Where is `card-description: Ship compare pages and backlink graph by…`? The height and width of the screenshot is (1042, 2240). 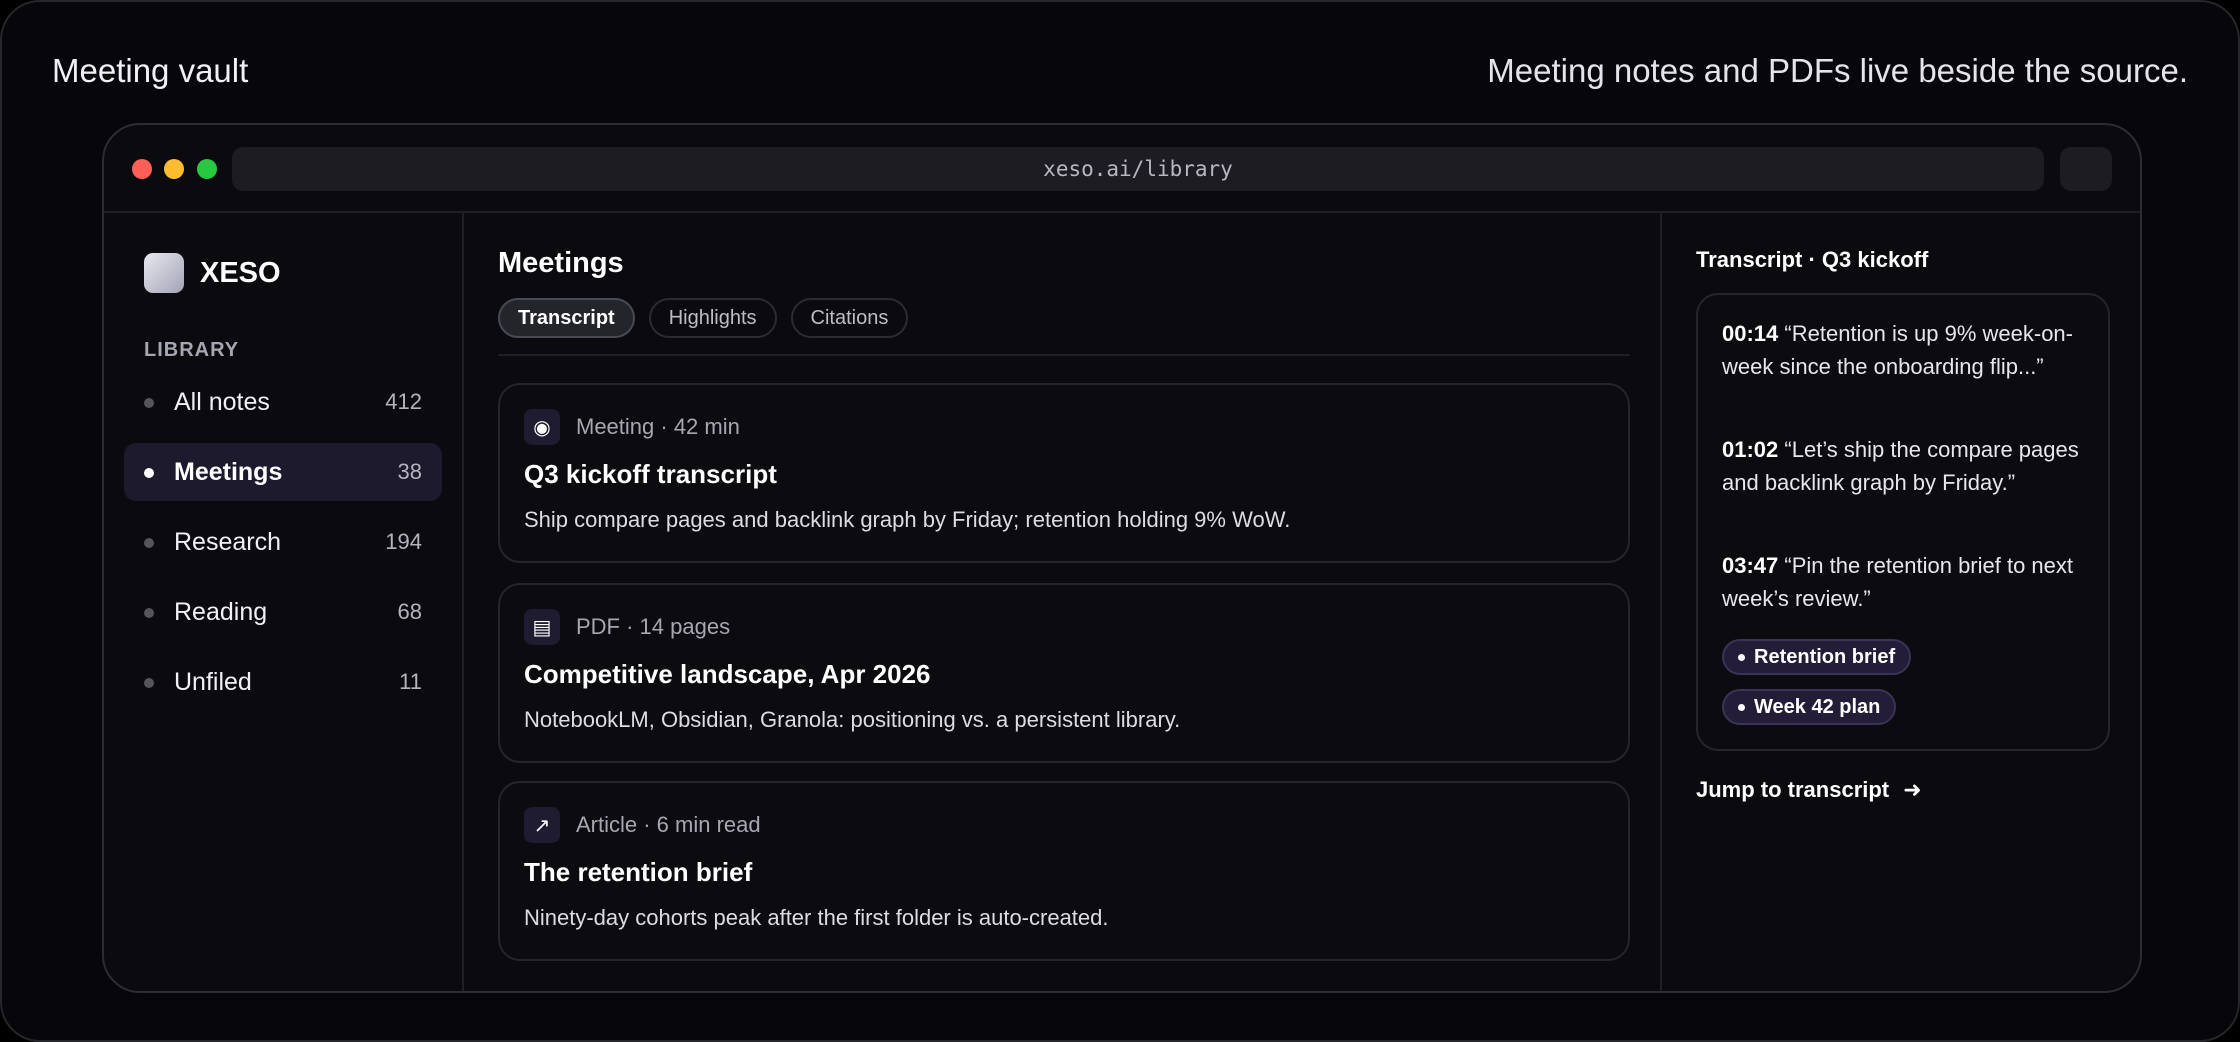
card-description: Ship compare pages and backlink graph by… is located at coordinates (907, 519).